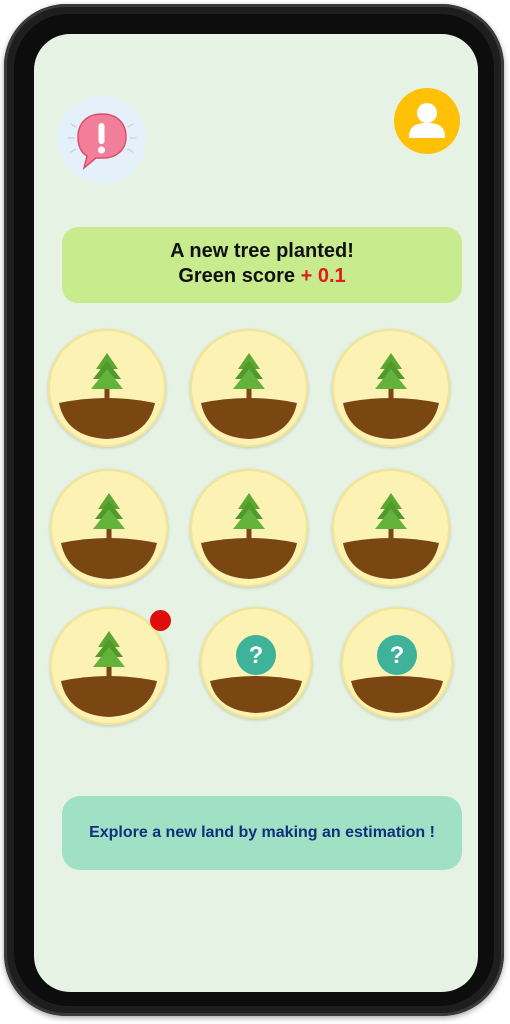  I want to click on exclamation-chat-bubble-icon, so click(102, 142).